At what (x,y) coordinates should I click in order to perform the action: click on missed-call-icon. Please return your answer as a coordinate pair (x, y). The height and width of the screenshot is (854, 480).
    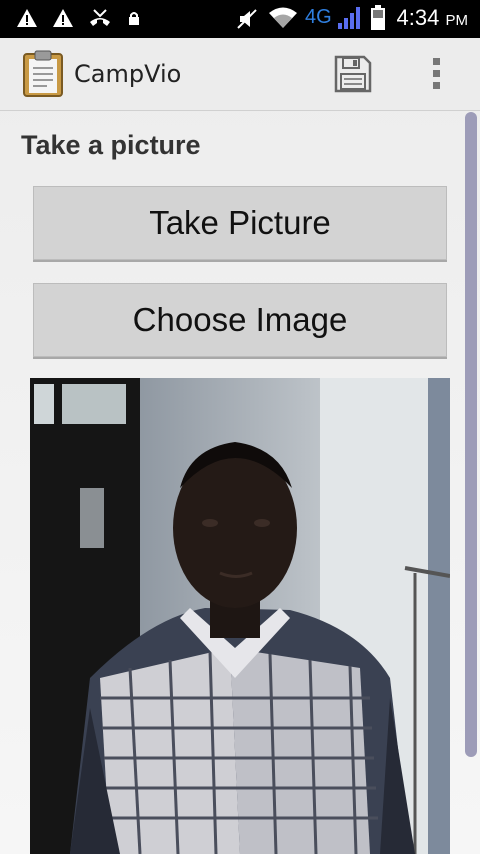
    Looking at the image, I should click on (100, 17).